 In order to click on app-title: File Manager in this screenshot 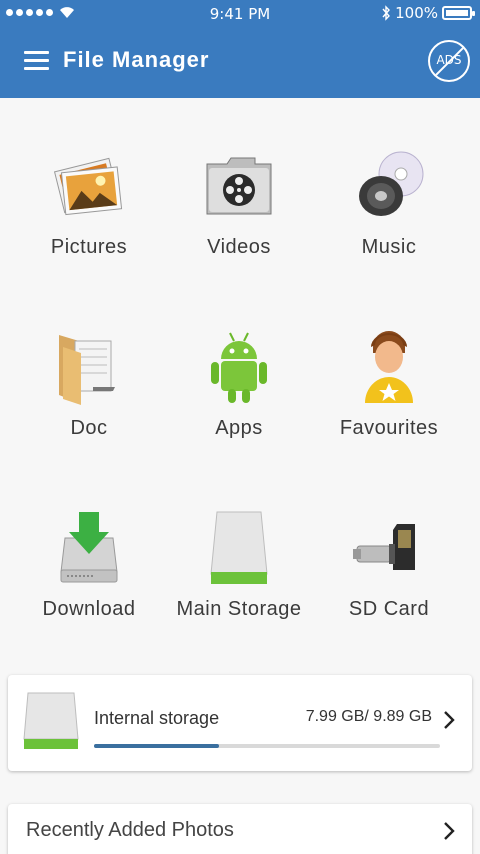, I will do `click(136, 59)`.